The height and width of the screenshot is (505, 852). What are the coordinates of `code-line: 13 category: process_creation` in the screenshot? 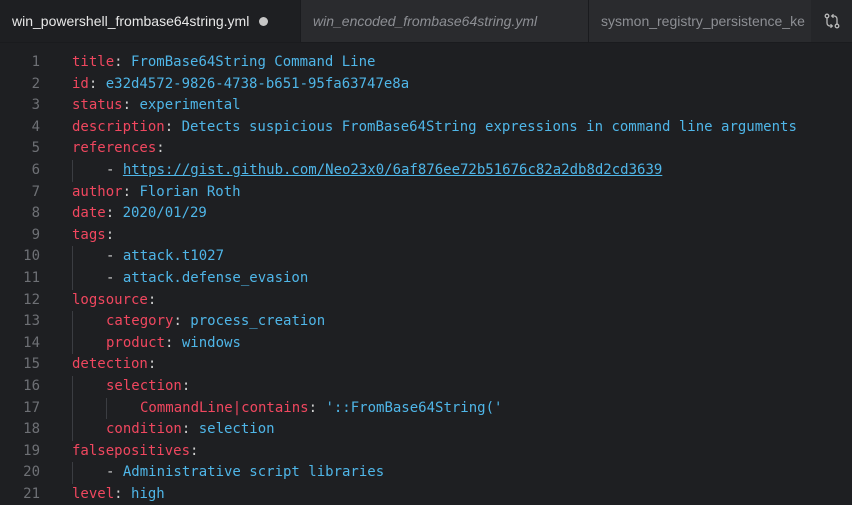 It's located at (426, 322).